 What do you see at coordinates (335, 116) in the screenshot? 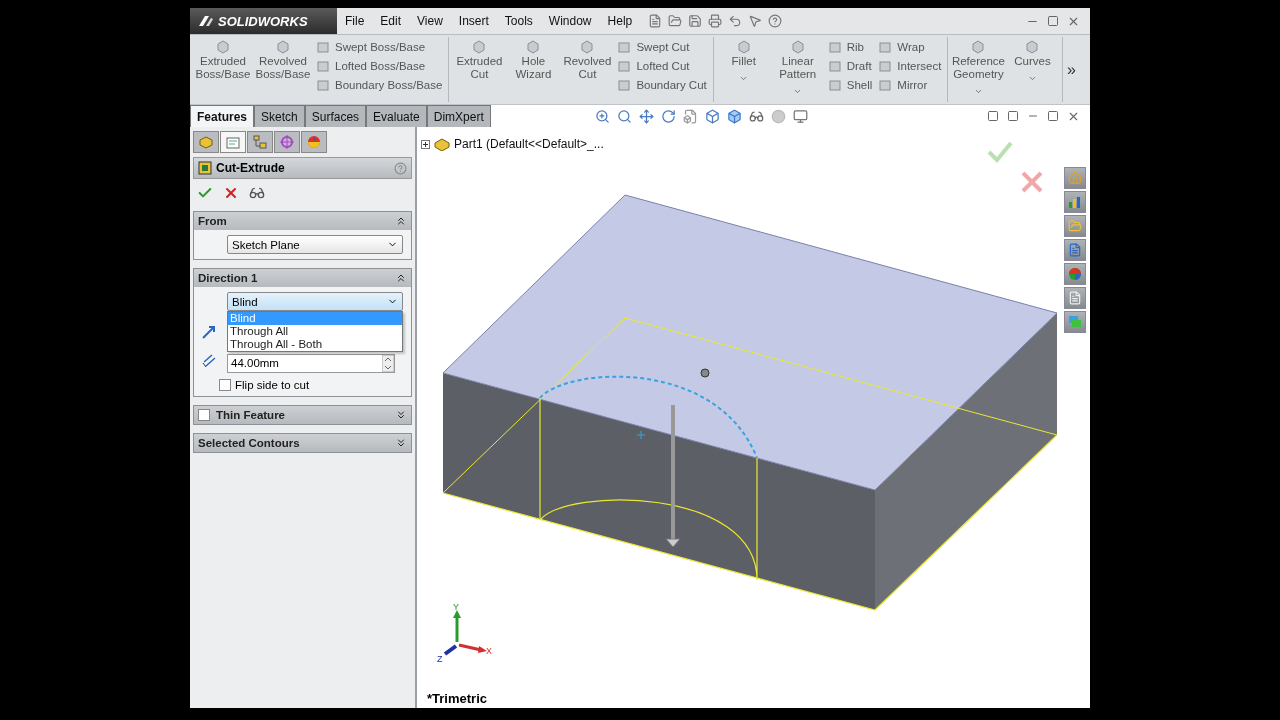
I see `tab: Surfaces` at bounding box center [335, 116].